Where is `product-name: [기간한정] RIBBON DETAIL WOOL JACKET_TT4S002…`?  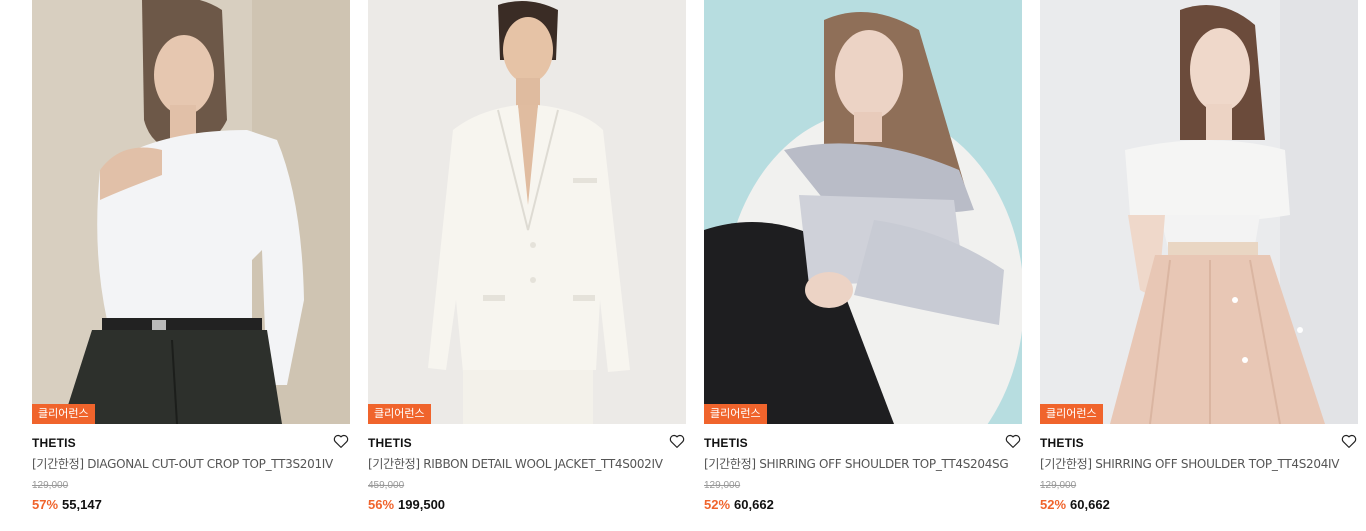
product-name: [기간한정] RIBBON DETAIL WOOL JACKET_TT4S002… is located at coordinates (527, 464).